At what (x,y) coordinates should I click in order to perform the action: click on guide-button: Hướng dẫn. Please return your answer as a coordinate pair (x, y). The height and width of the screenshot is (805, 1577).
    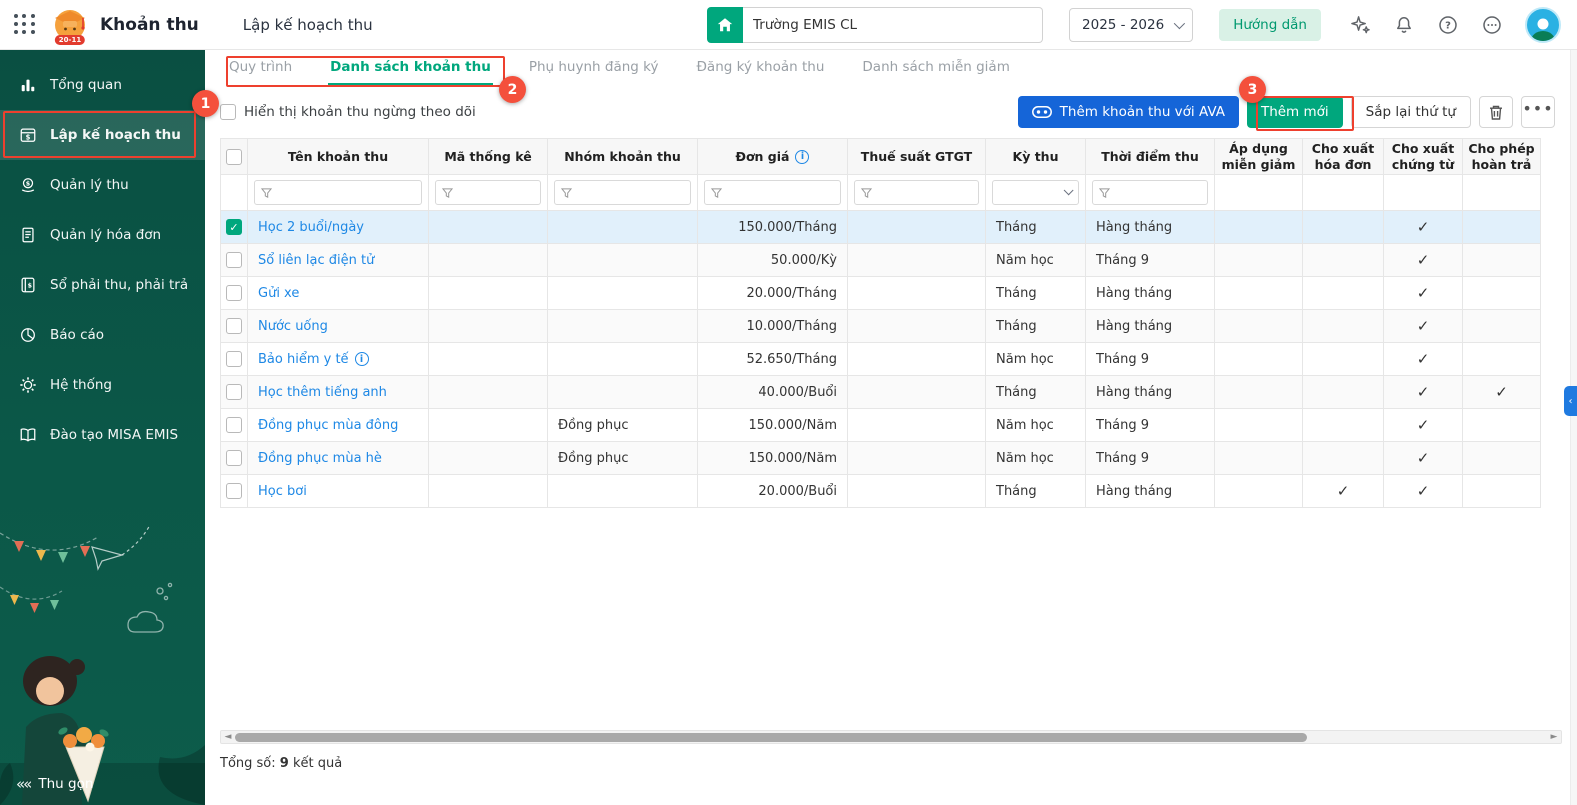
    Looking at the image, I should click on (1270, 24).